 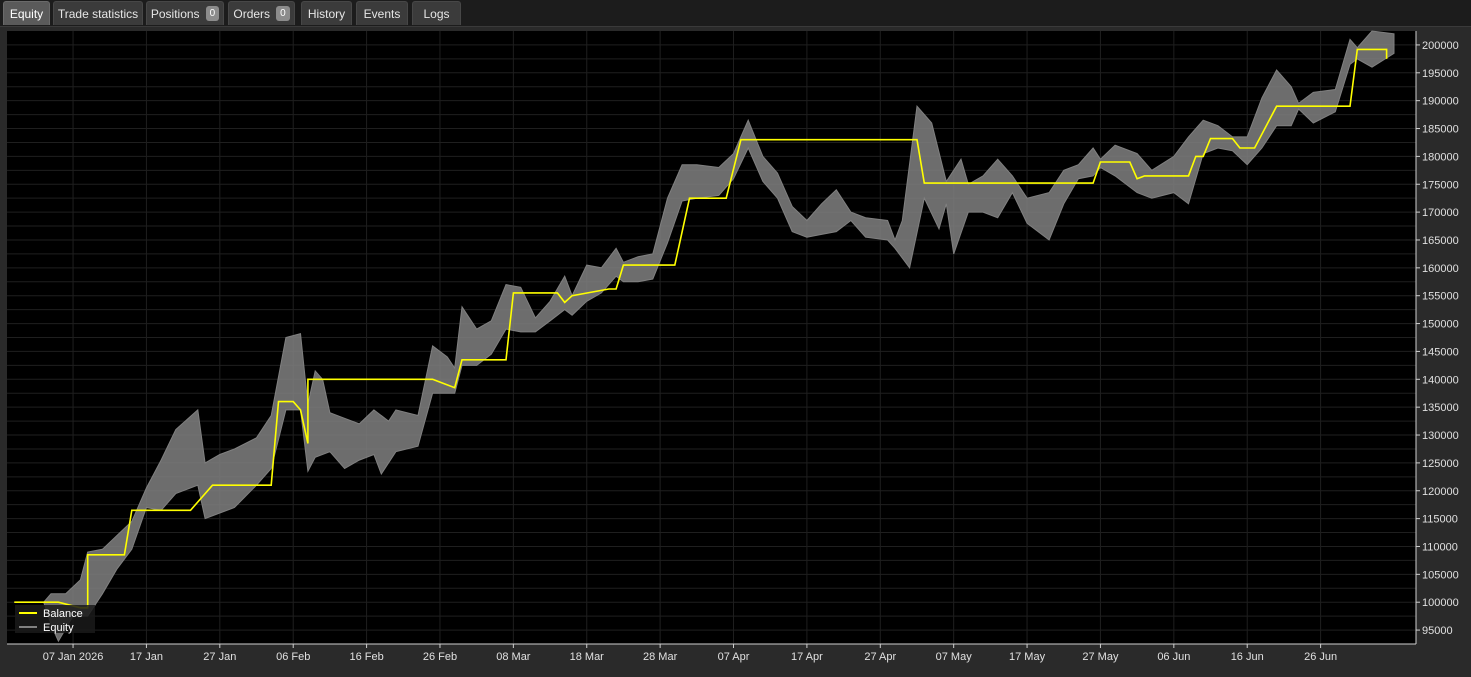 I want to click on x-tick-label: 06 Jun, so click(x=1173, y=657).